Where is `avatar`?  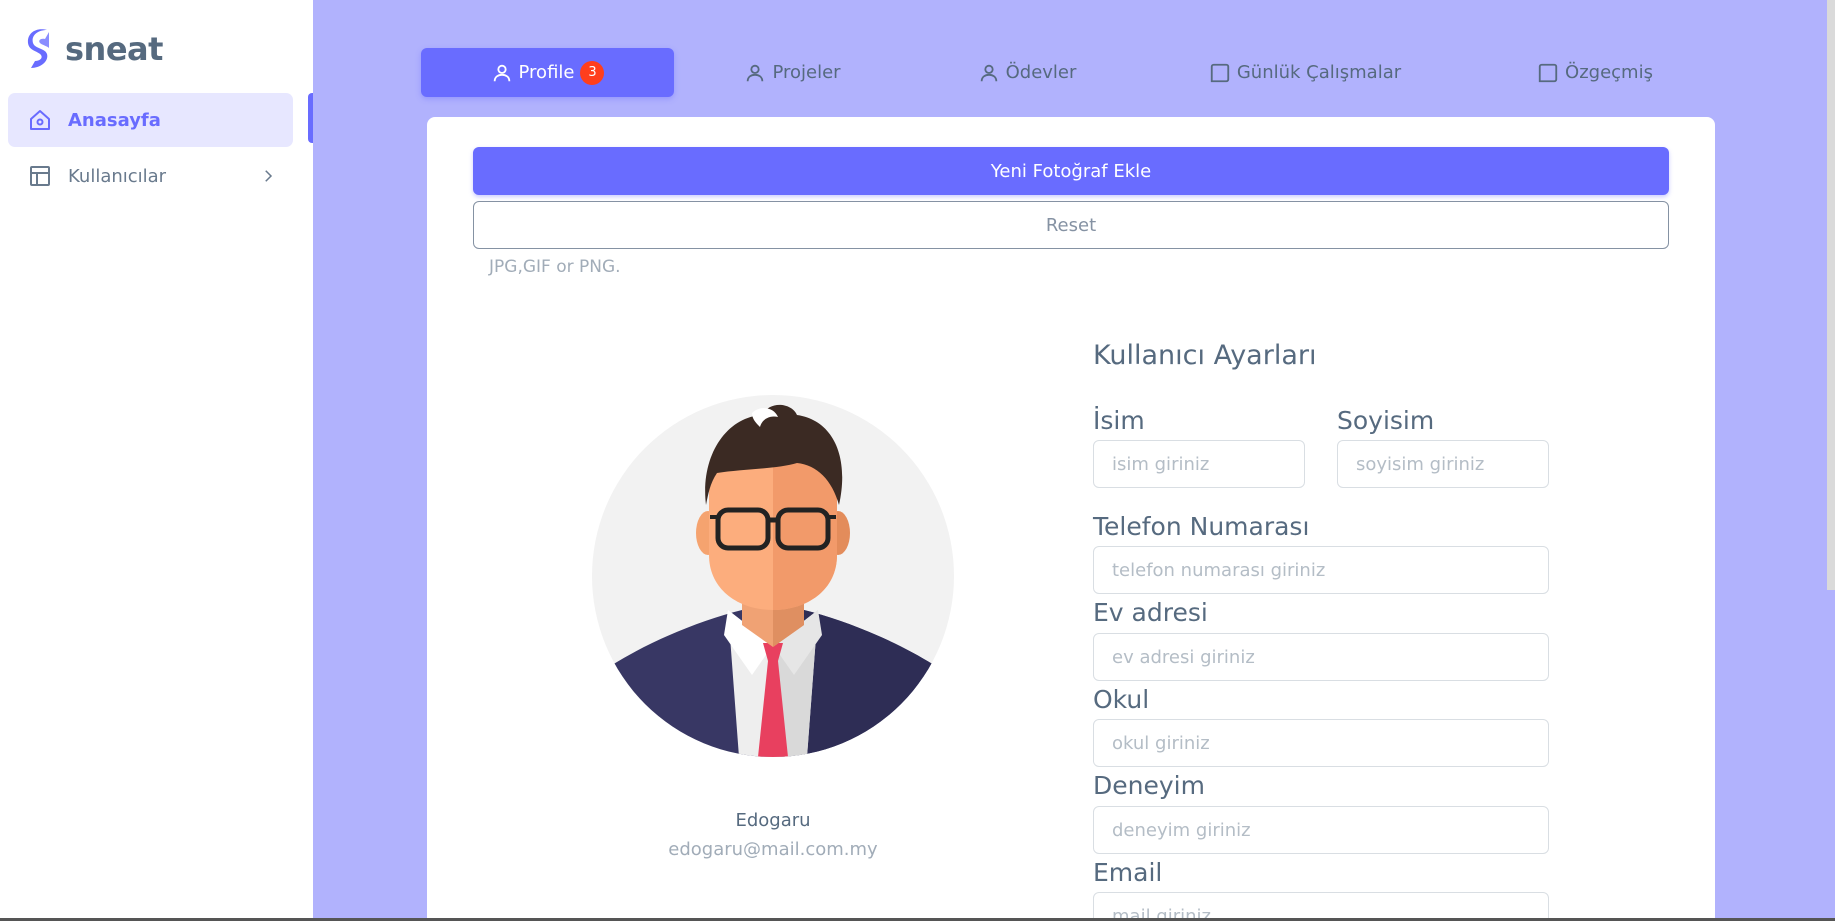 avatar is located at coordinates (773, 576).